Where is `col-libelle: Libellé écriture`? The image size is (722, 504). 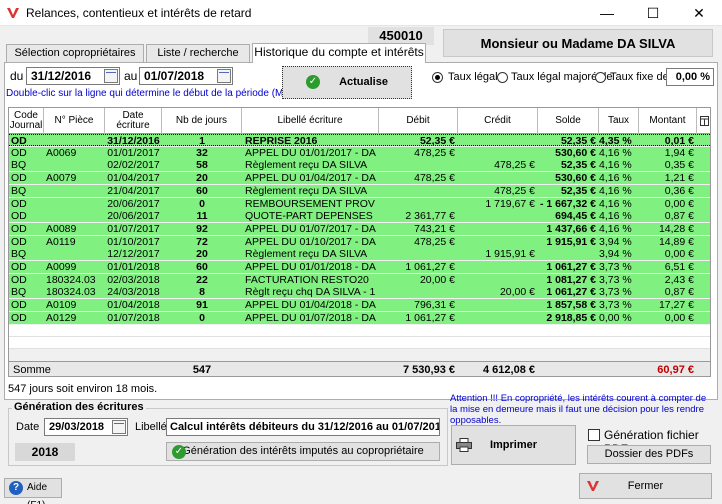 col-libelle: Libellé écriture is located at coordinates (310, 121).